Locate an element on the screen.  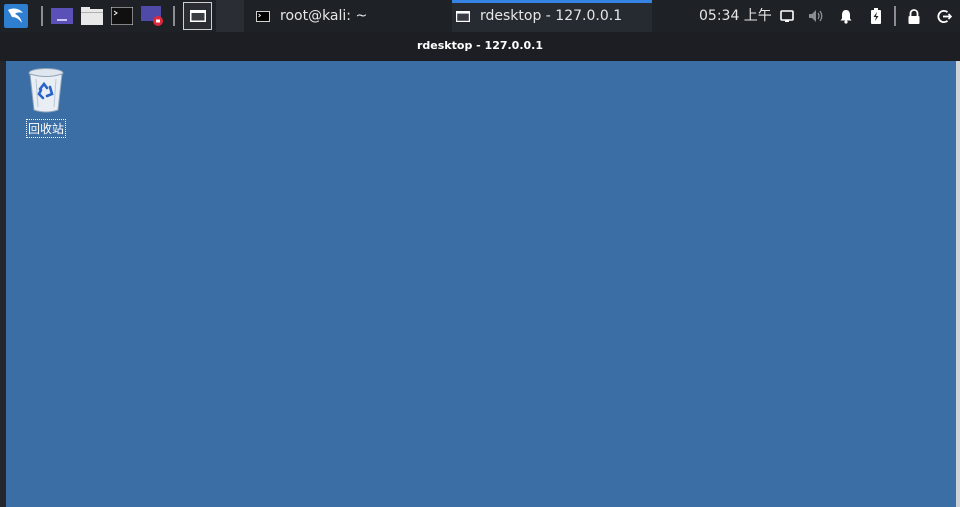
logout-button is located at coordinates (944, 16).